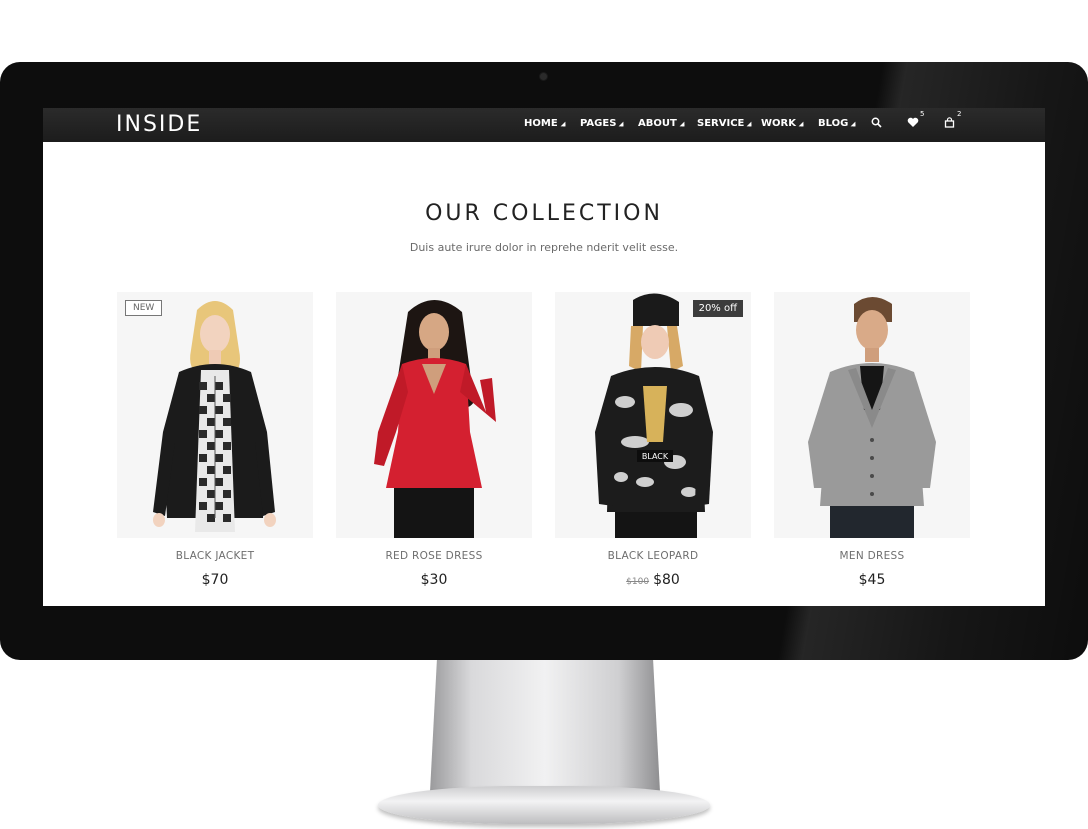  I want to click on product-name: BLACK LEOPARD, so click(653, 556).